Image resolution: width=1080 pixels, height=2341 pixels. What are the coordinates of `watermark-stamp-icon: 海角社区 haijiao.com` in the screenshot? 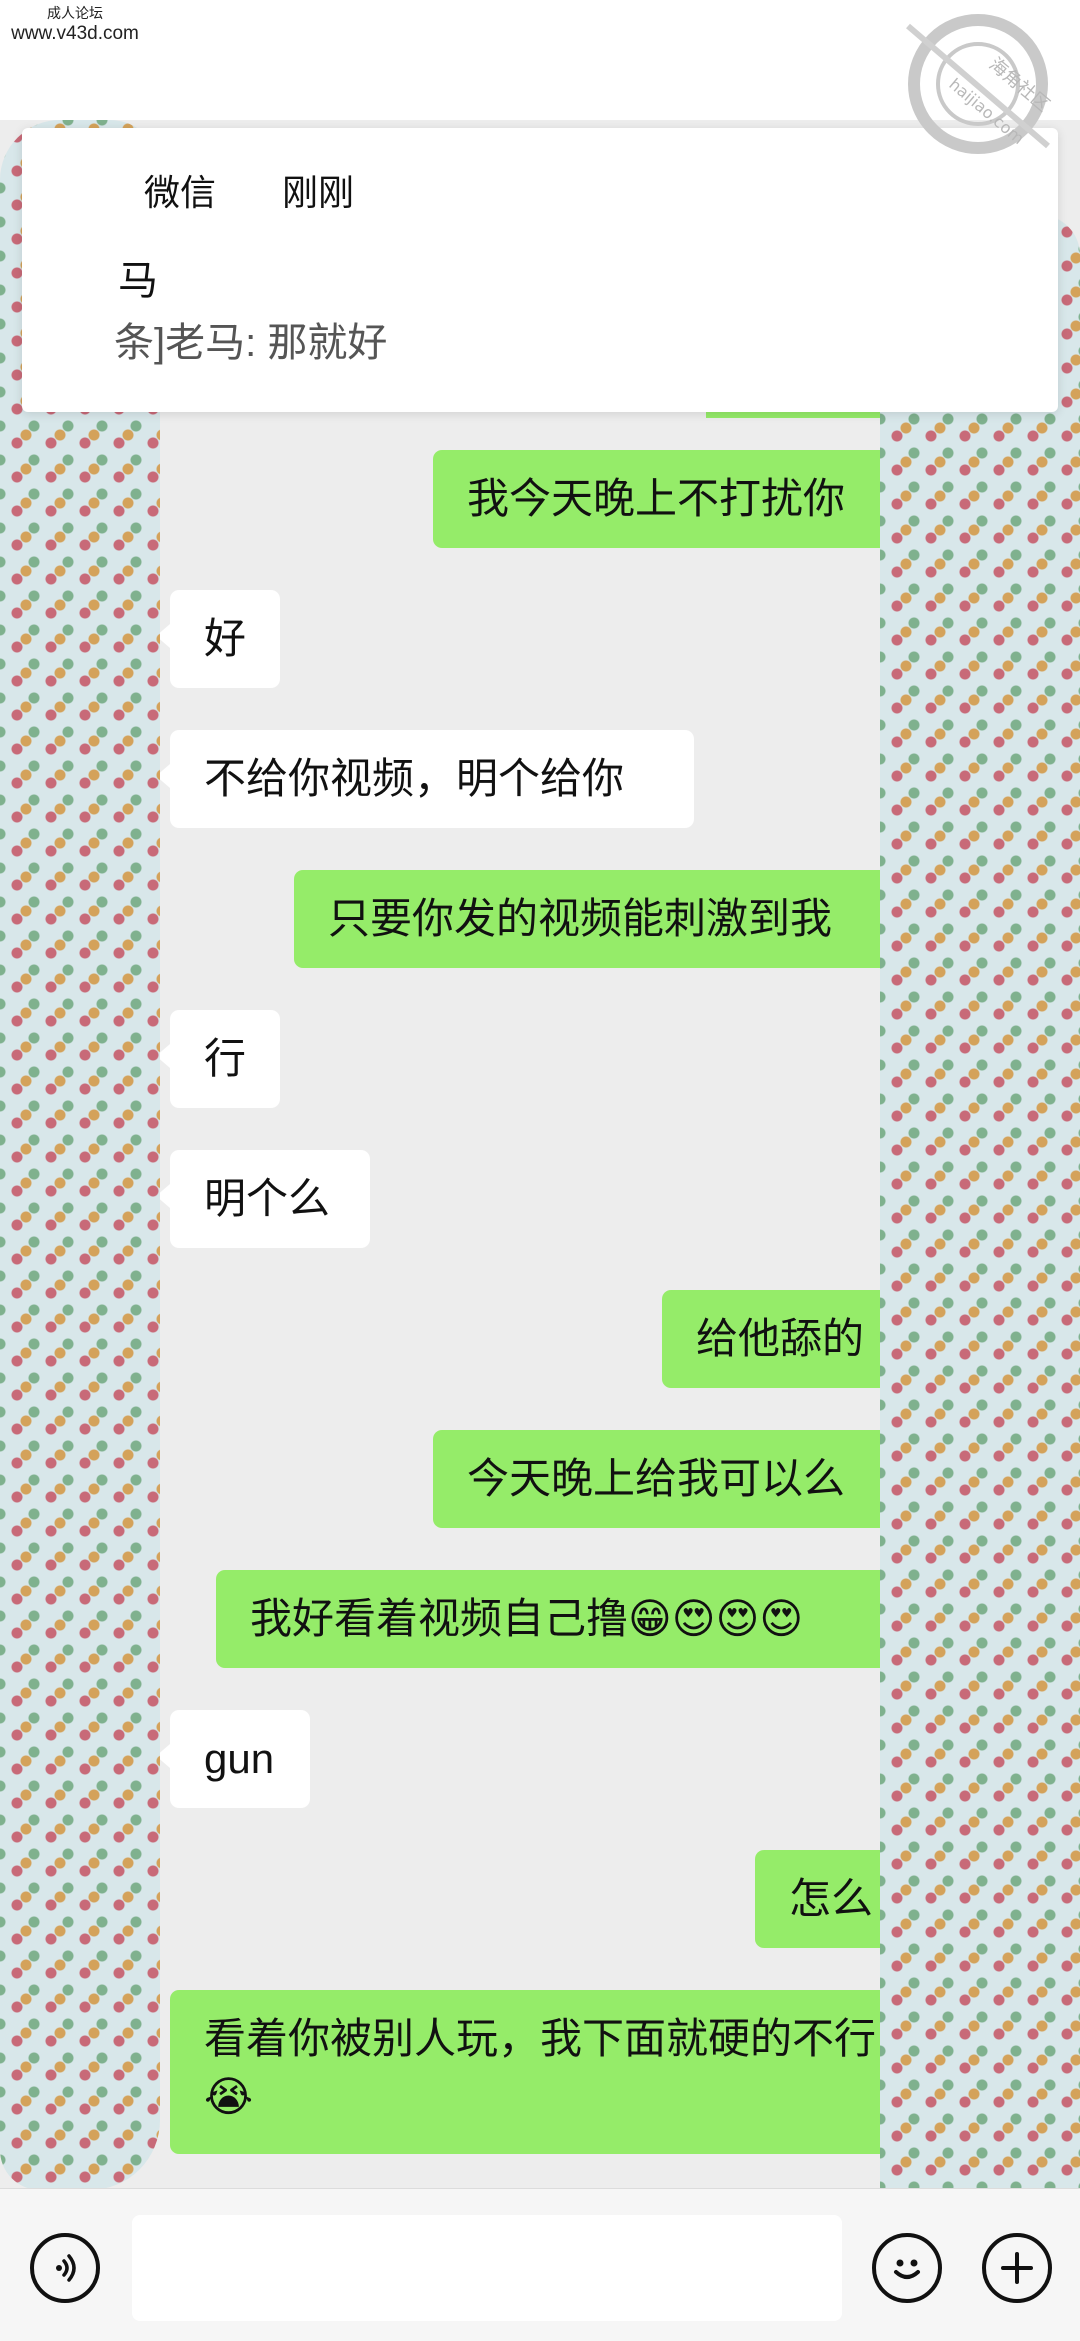 It's located at (979, 84).